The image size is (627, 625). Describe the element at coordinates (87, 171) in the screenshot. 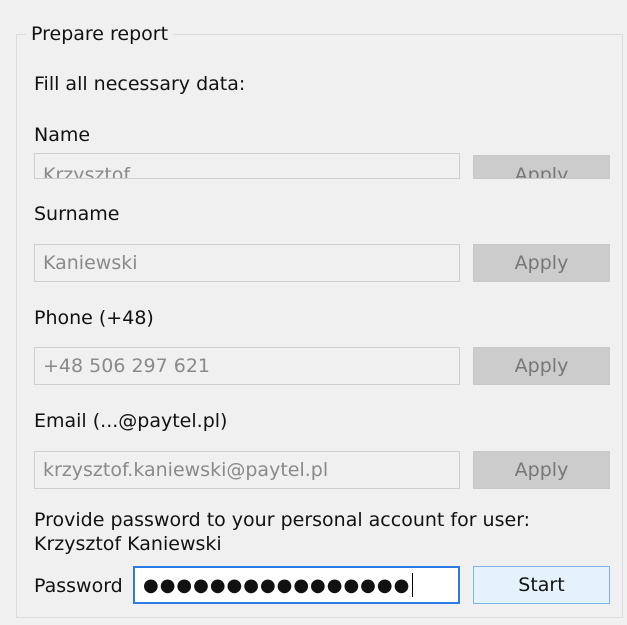

I see `name-input-value: Krzysztof` at that location.